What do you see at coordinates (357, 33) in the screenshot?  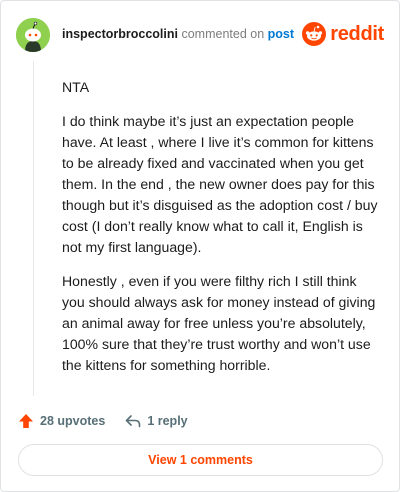 I see `reddit-wordmark: reddit` at bounding box center [357, 33].